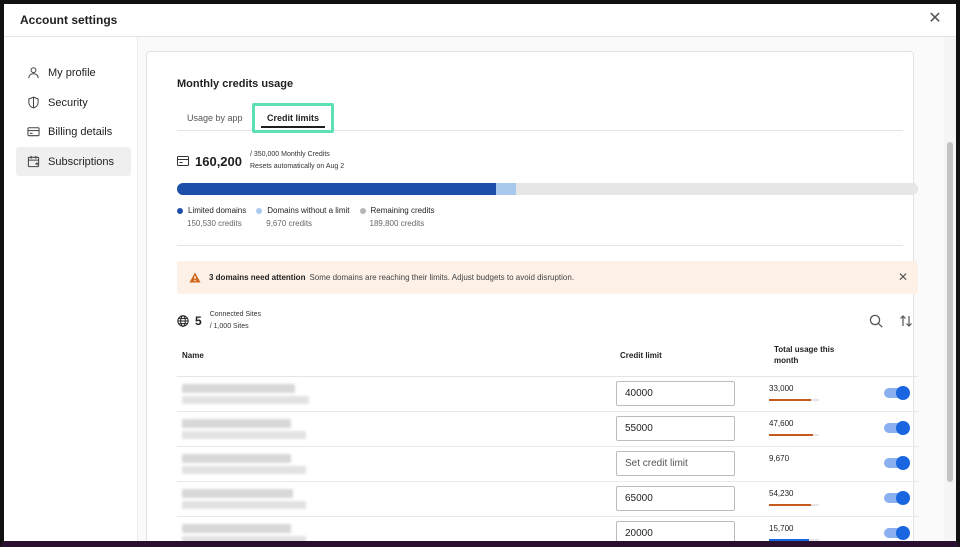  Describe the element at coordinates (540, 118) in the screenshot. I see `tab-bar: Usage by app Credit limits` at that location.